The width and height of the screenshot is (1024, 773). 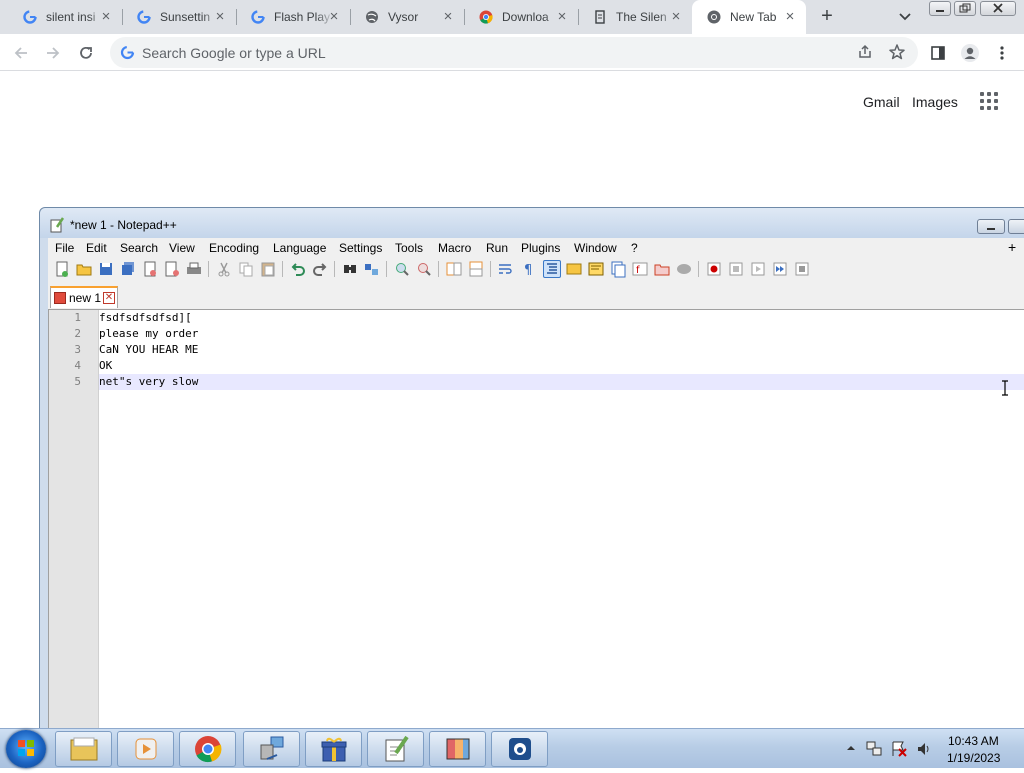 I want to click on clock-time: 10:43 AM, so click(x=973, y=741).